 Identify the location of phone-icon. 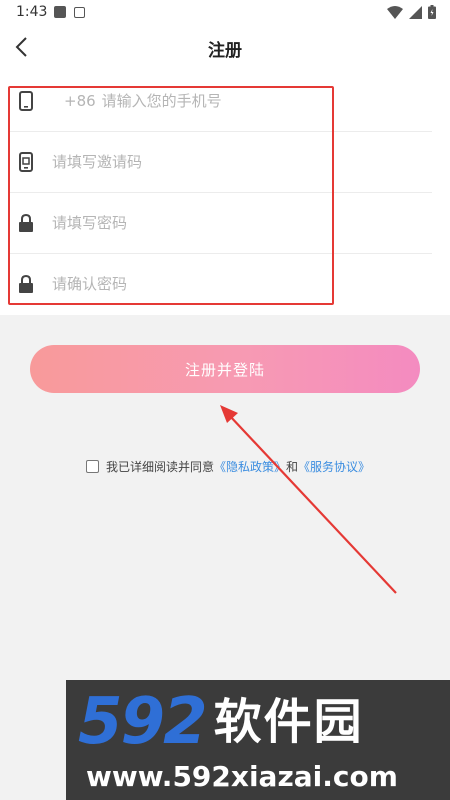
(26, 100).